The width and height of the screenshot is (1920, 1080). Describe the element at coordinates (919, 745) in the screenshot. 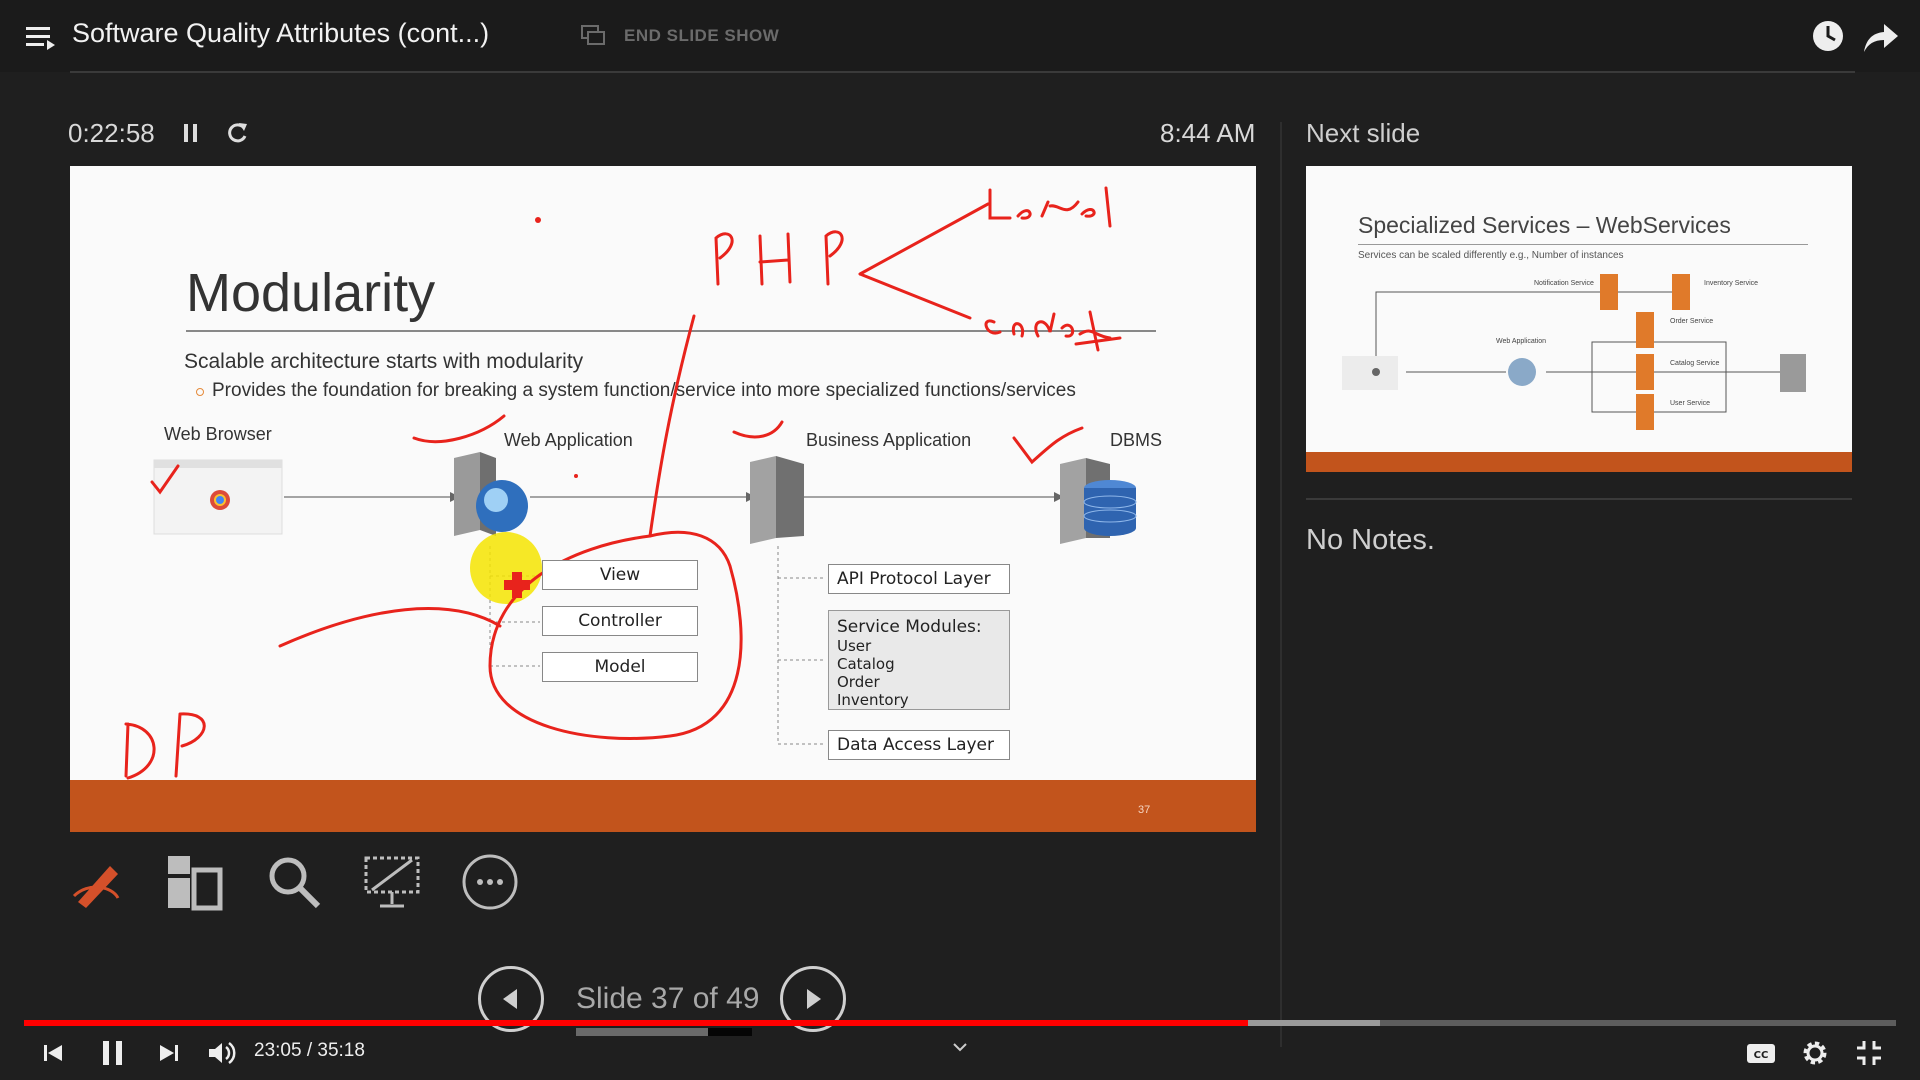

I see `data-access-layer-box: Data Access Layer` at that location.